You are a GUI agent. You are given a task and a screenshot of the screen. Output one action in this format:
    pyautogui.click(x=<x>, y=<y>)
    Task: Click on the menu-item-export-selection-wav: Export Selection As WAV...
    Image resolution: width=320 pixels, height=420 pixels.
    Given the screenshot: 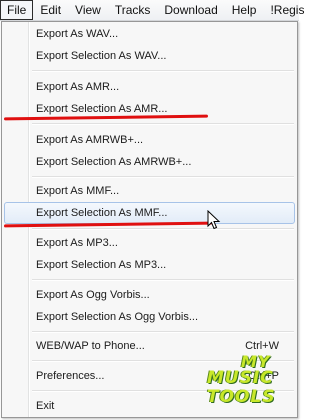 What is the action you would take?
    pyautogui.click(x=149, y=56)
    